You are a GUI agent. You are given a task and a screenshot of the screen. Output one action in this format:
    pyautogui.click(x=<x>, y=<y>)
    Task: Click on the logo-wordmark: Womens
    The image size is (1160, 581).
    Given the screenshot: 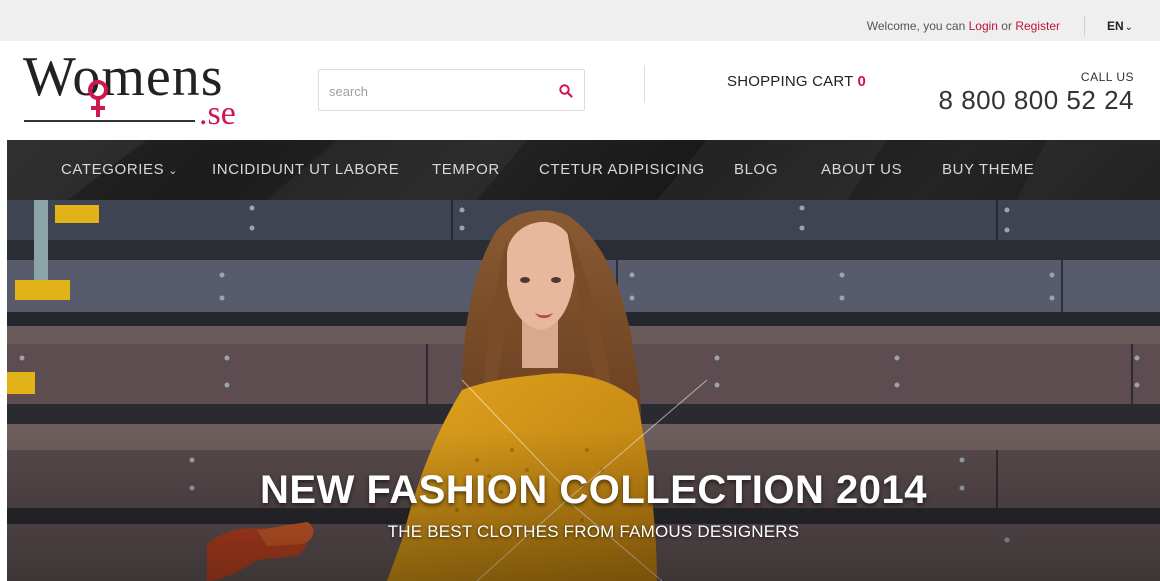 What is the action you would take?
    pyautogui.click(x=123, y=77)
    